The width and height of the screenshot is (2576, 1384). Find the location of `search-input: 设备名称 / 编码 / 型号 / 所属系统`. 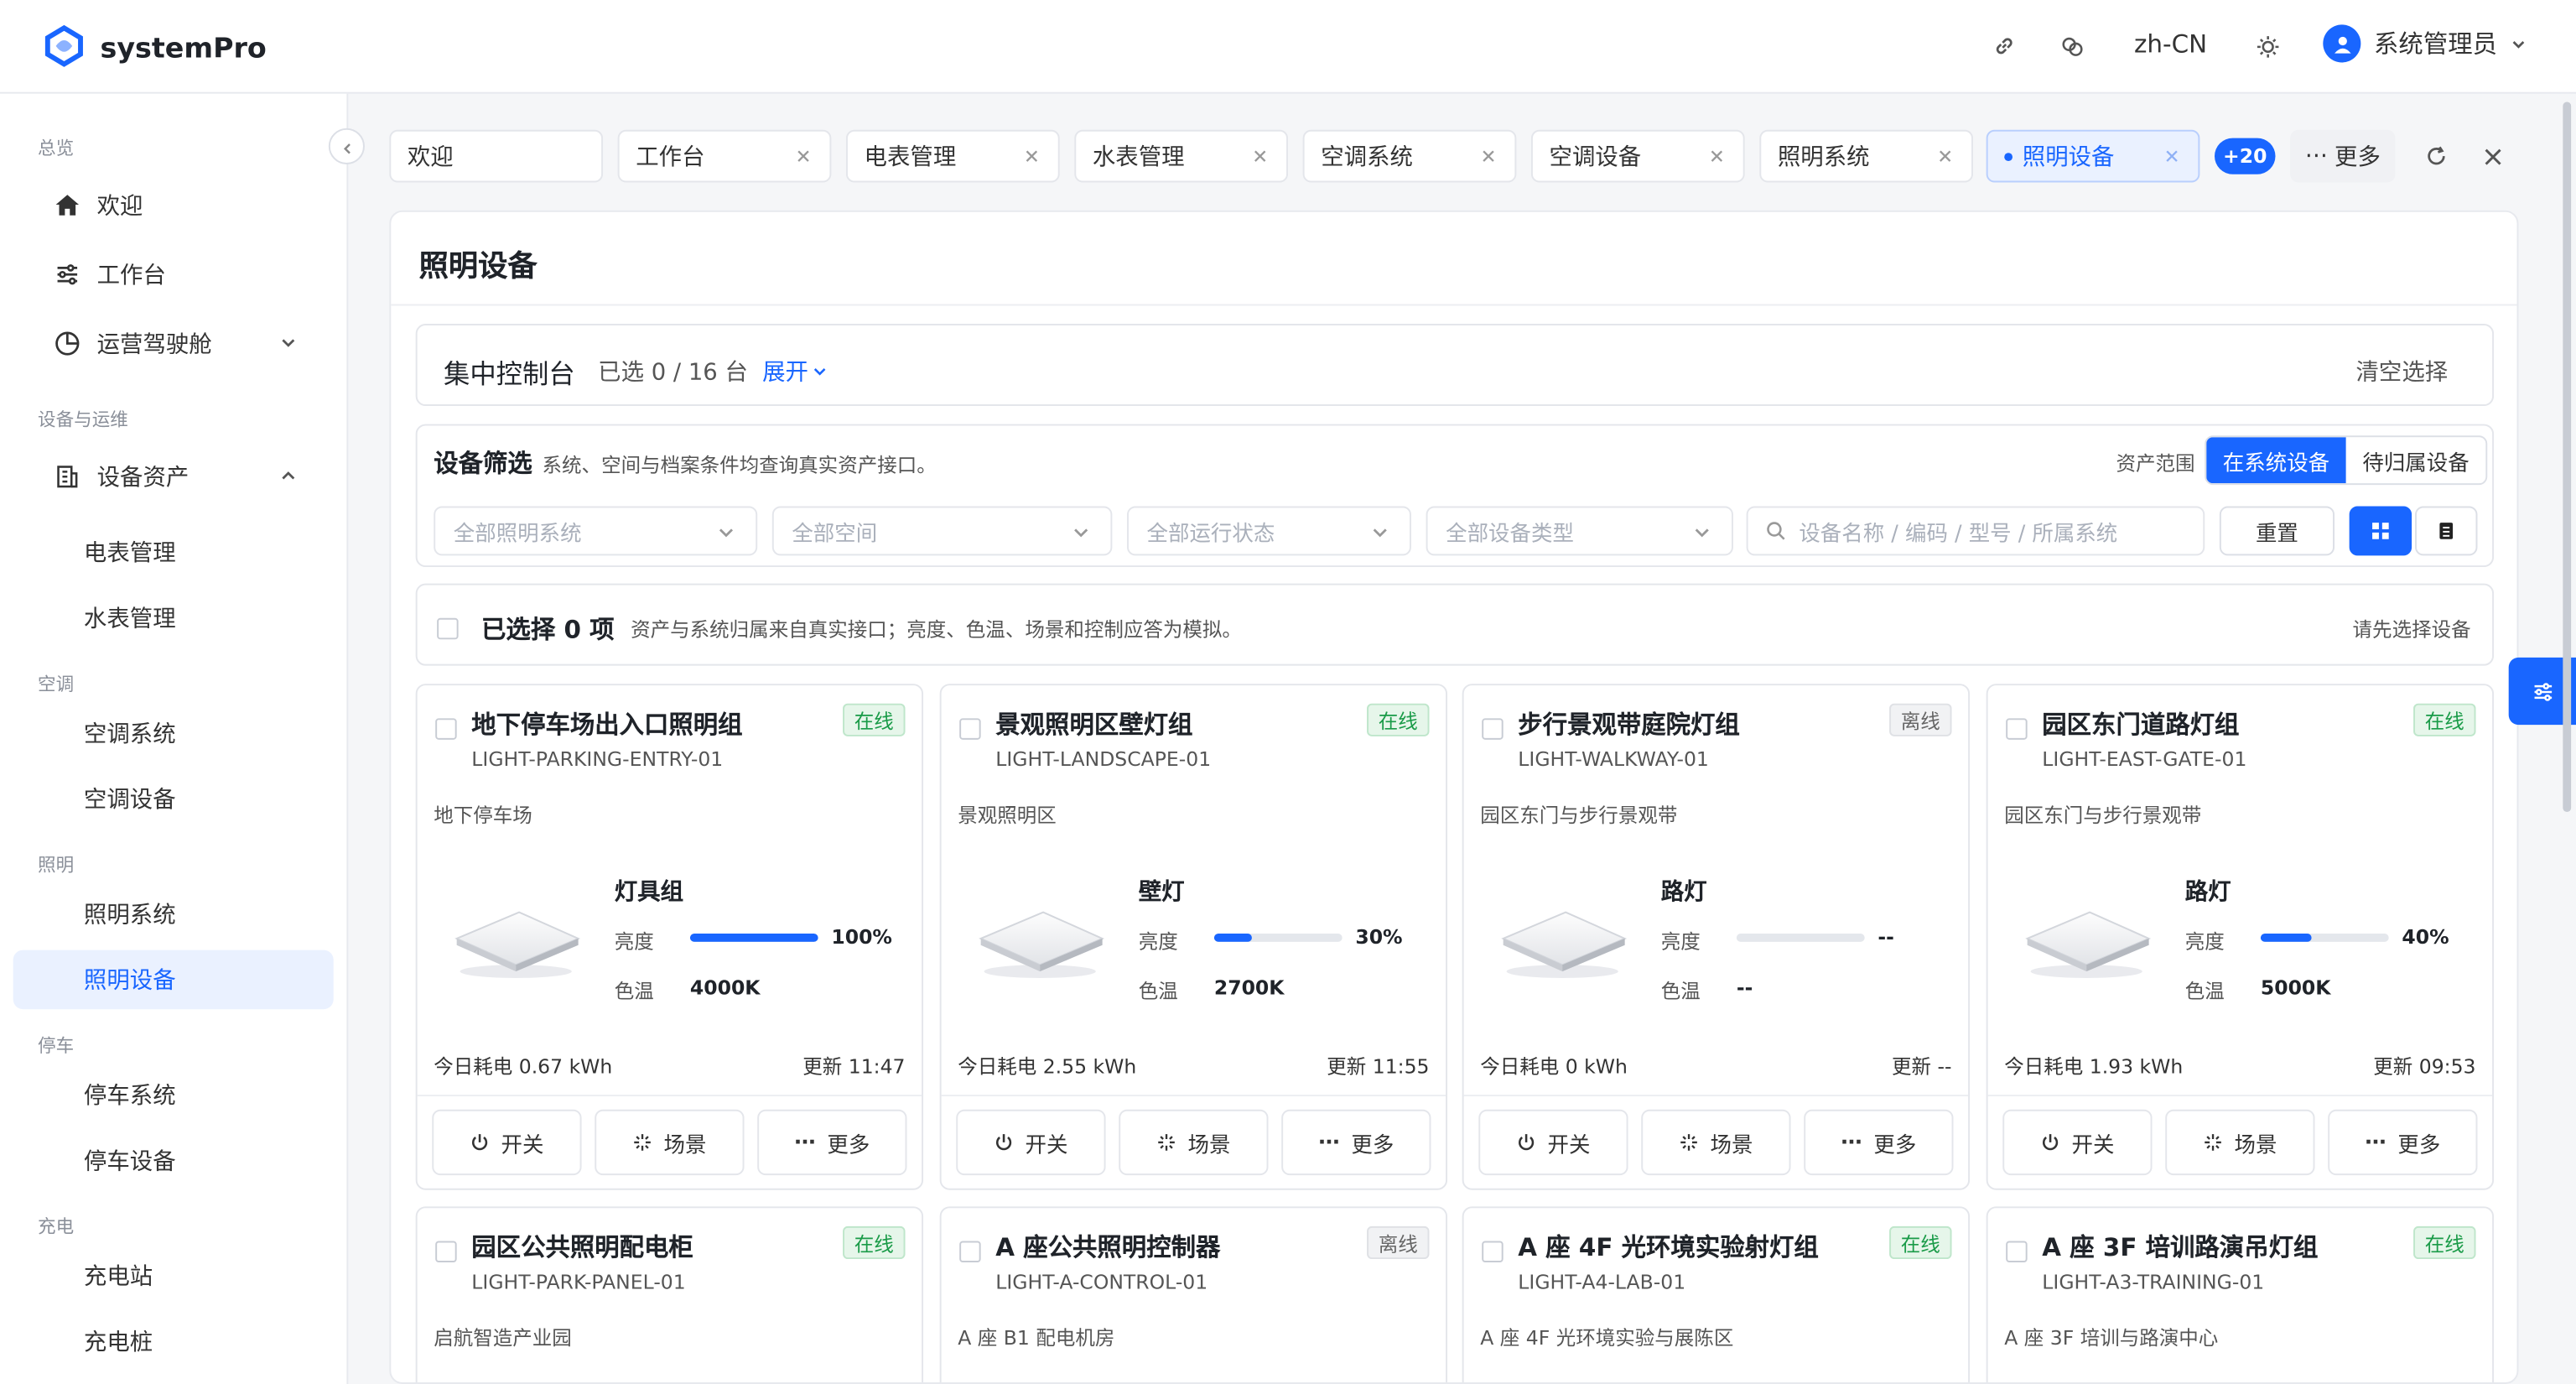

search-input: 设备名称 / 编码 / 型号 / 所属系统 is located at coordinates (1975, 531).